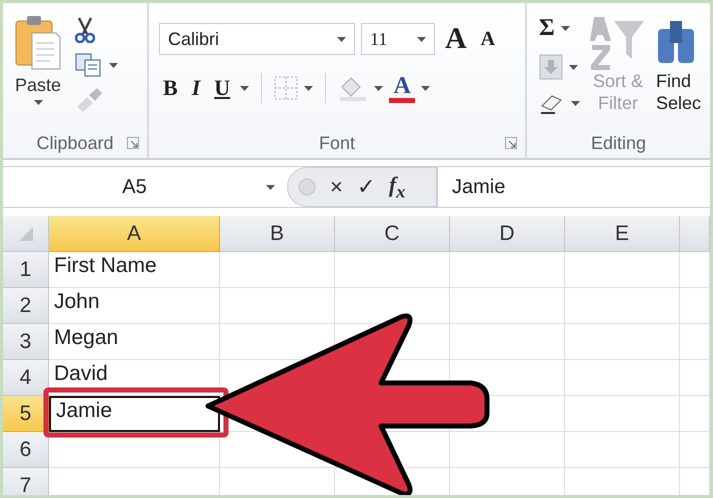 The height and width of the screenshot is (498, 713). What do you see at coordinates (507, 234) in the screenshot?
I see `column-header: D` at bounding box center [507, 234].